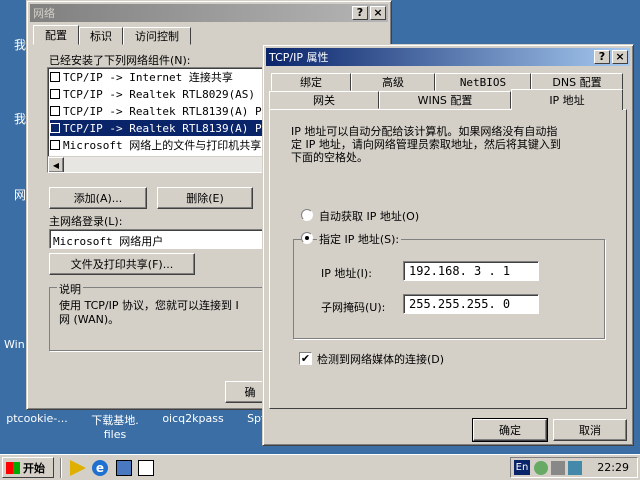  What do you see at coordinates (558, 468) in the screenshot?
I see `volume-tray-icon` at bounding box center [558, 468].